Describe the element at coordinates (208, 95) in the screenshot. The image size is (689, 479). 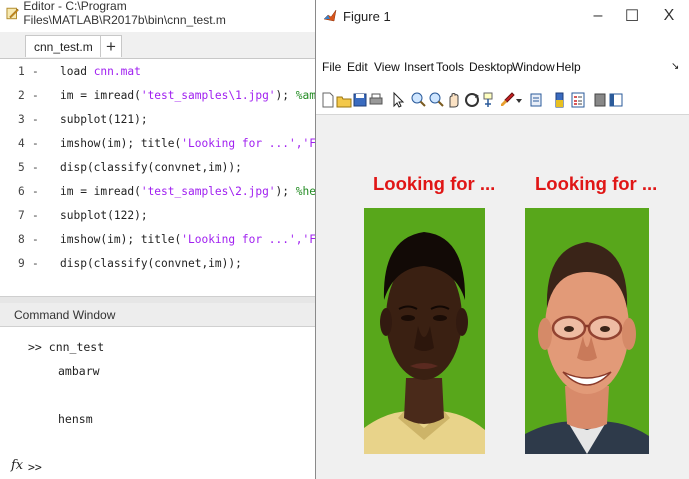
I see `code-string: 'test_samples\1.jpg'` at that location.